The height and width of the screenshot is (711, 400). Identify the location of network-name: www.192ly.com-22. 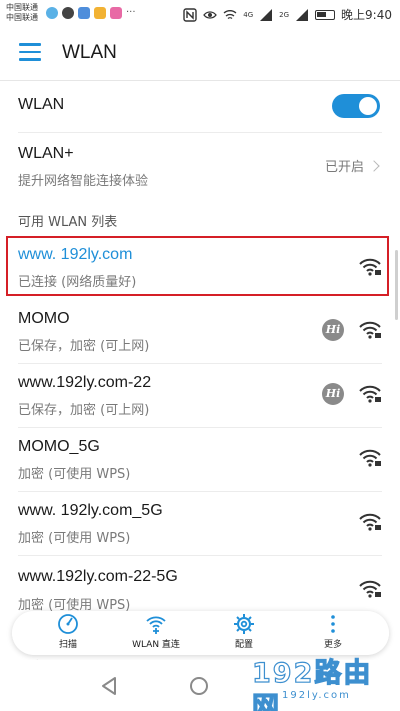
(85, 382).